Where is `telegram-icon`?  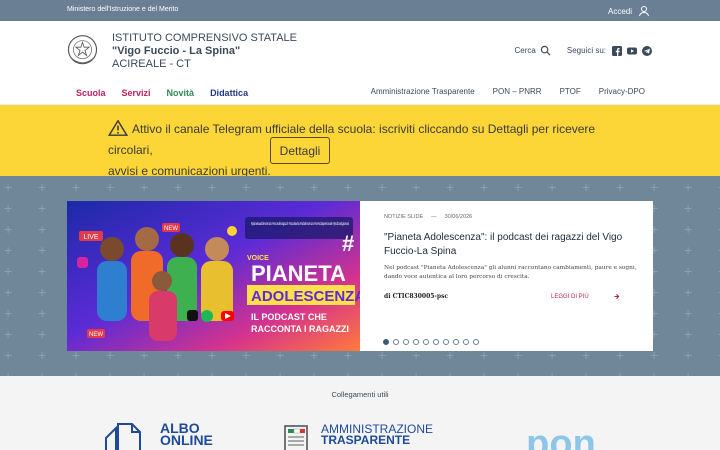 telegram-icon is located at coordinates (647, 50).